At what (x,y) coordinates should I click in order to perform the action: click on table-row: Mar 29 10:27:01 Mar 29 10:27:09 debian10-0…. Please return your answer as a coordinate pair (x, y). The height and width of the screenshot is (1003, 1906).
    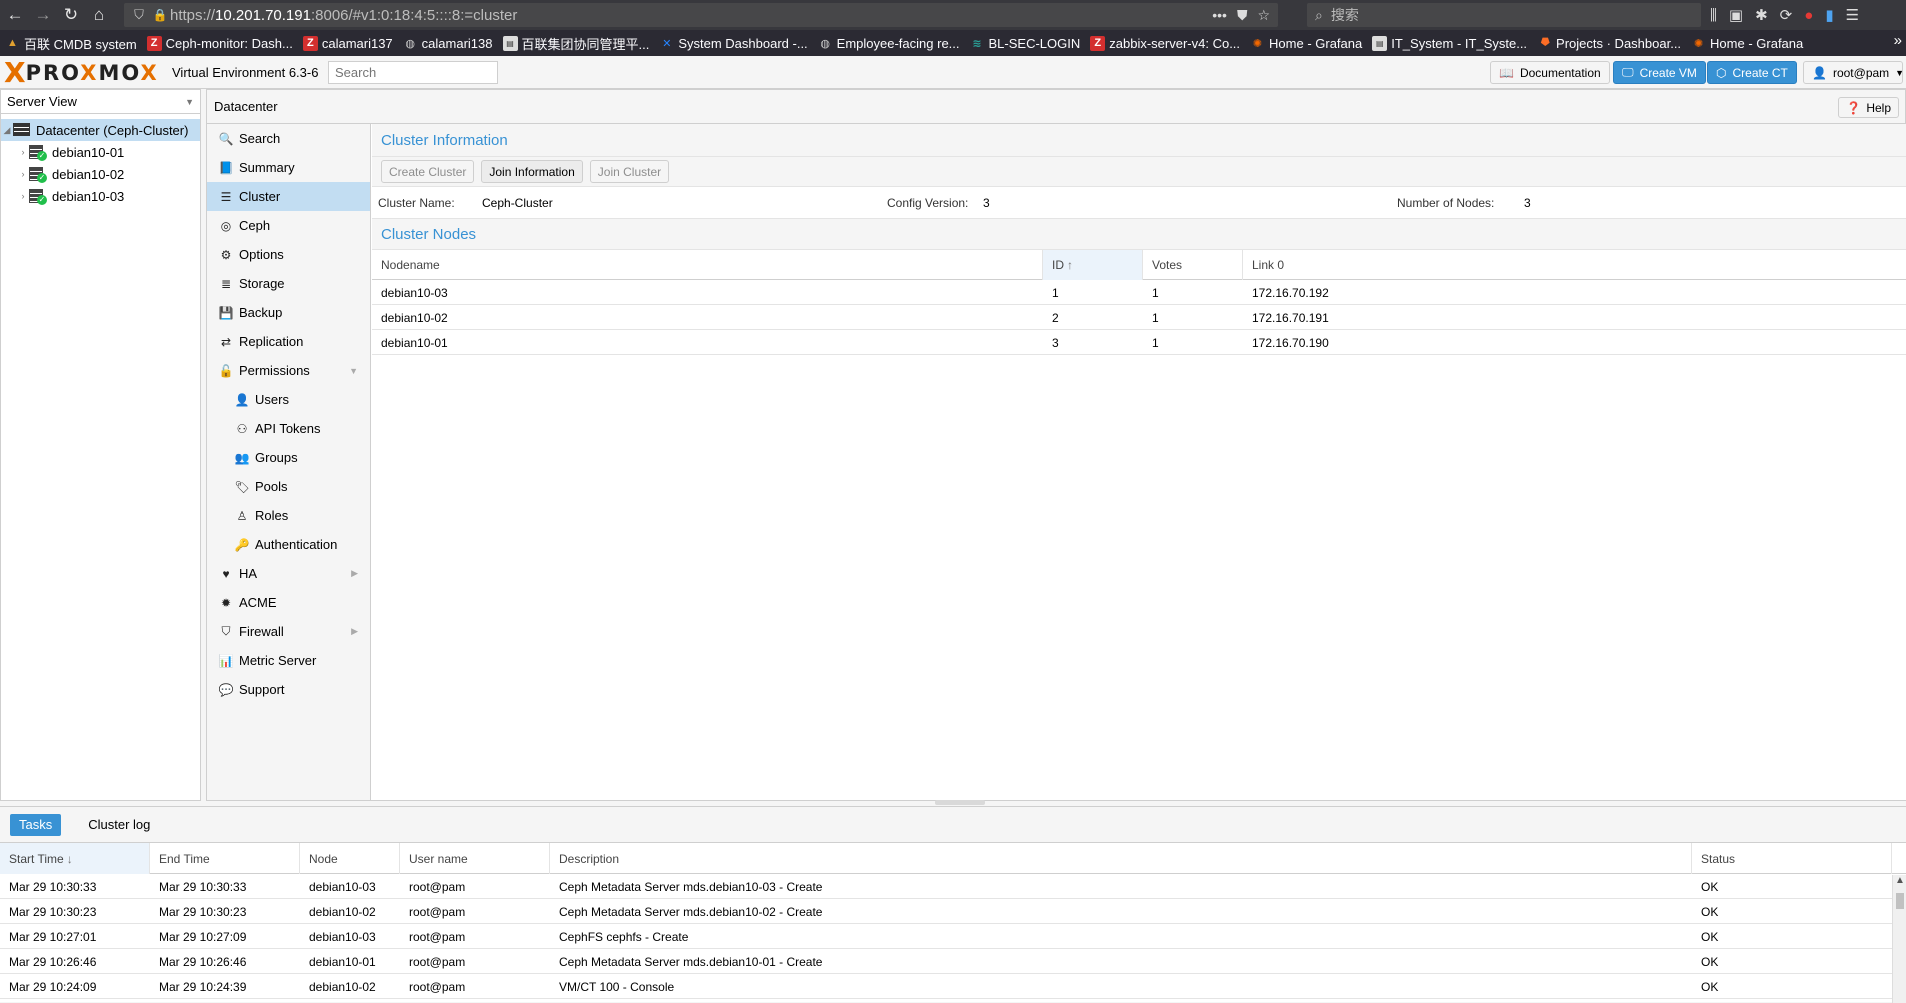
    Looking at the image, I should click on (953, 936).